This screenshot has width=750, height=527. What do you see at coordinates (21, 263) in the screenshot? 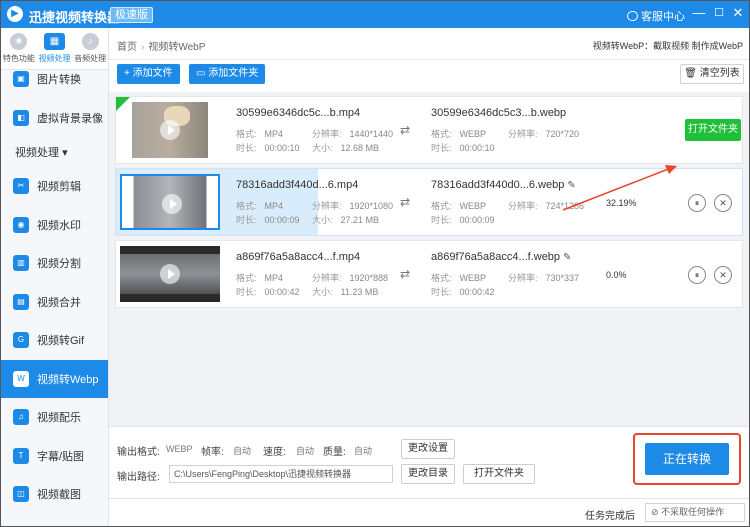
I see `video-split-icon: ▥` at bounding box center [21, 263].